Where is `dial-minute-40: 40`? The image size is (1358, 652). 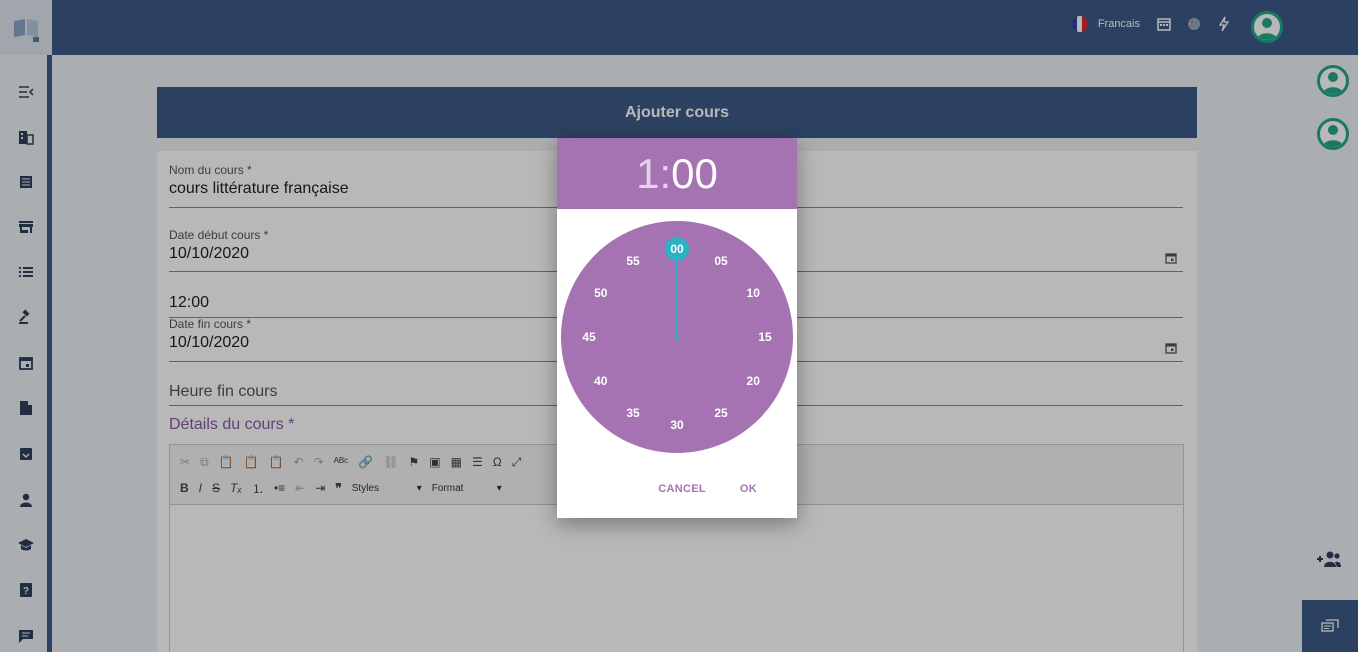
dial-minute-40: 40 is located at coordinates (601, 381).